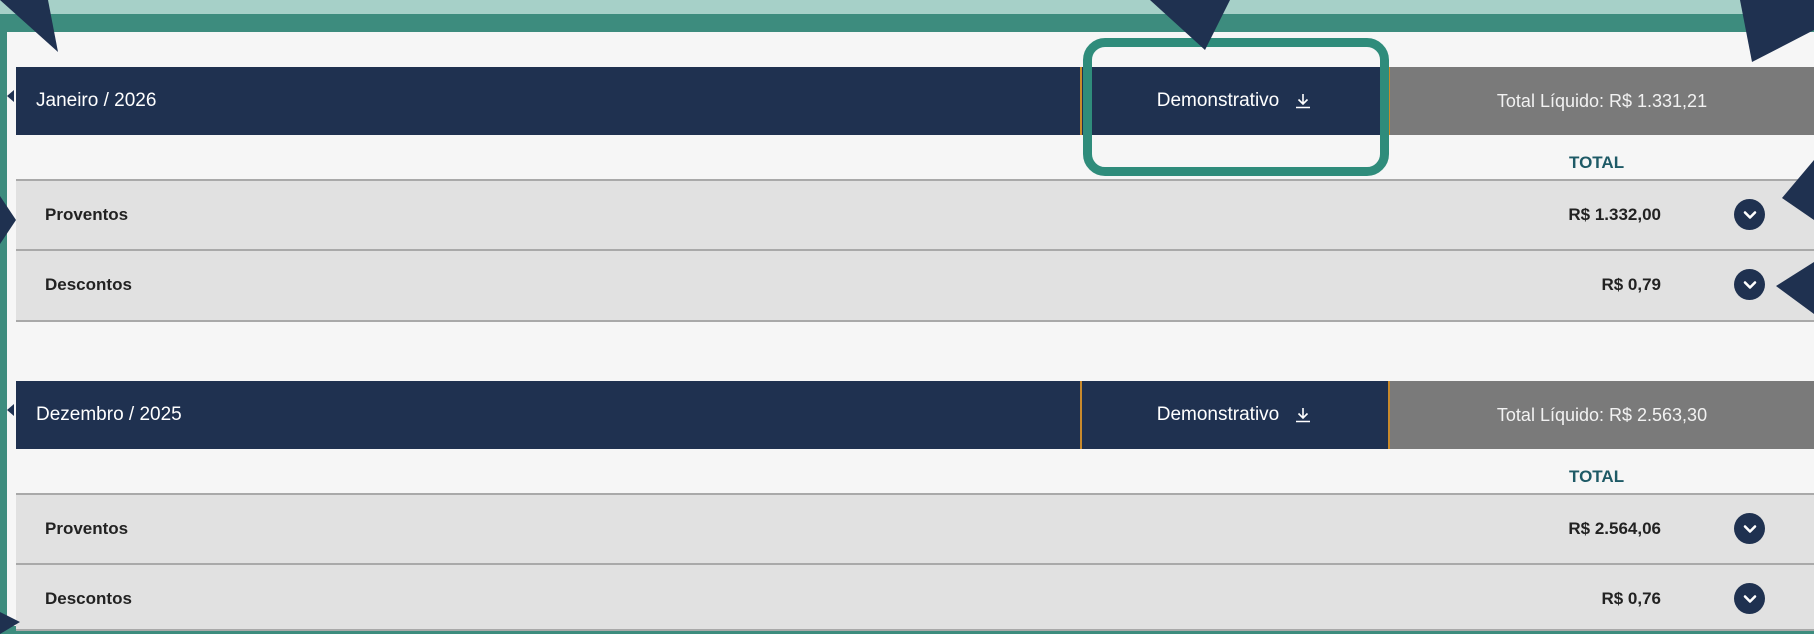 This screenshot has width=1814, height=634. Describe the element at coordinates (1631, 598) in the screenshot. I see `row-value: R$ 0,76` at that location.